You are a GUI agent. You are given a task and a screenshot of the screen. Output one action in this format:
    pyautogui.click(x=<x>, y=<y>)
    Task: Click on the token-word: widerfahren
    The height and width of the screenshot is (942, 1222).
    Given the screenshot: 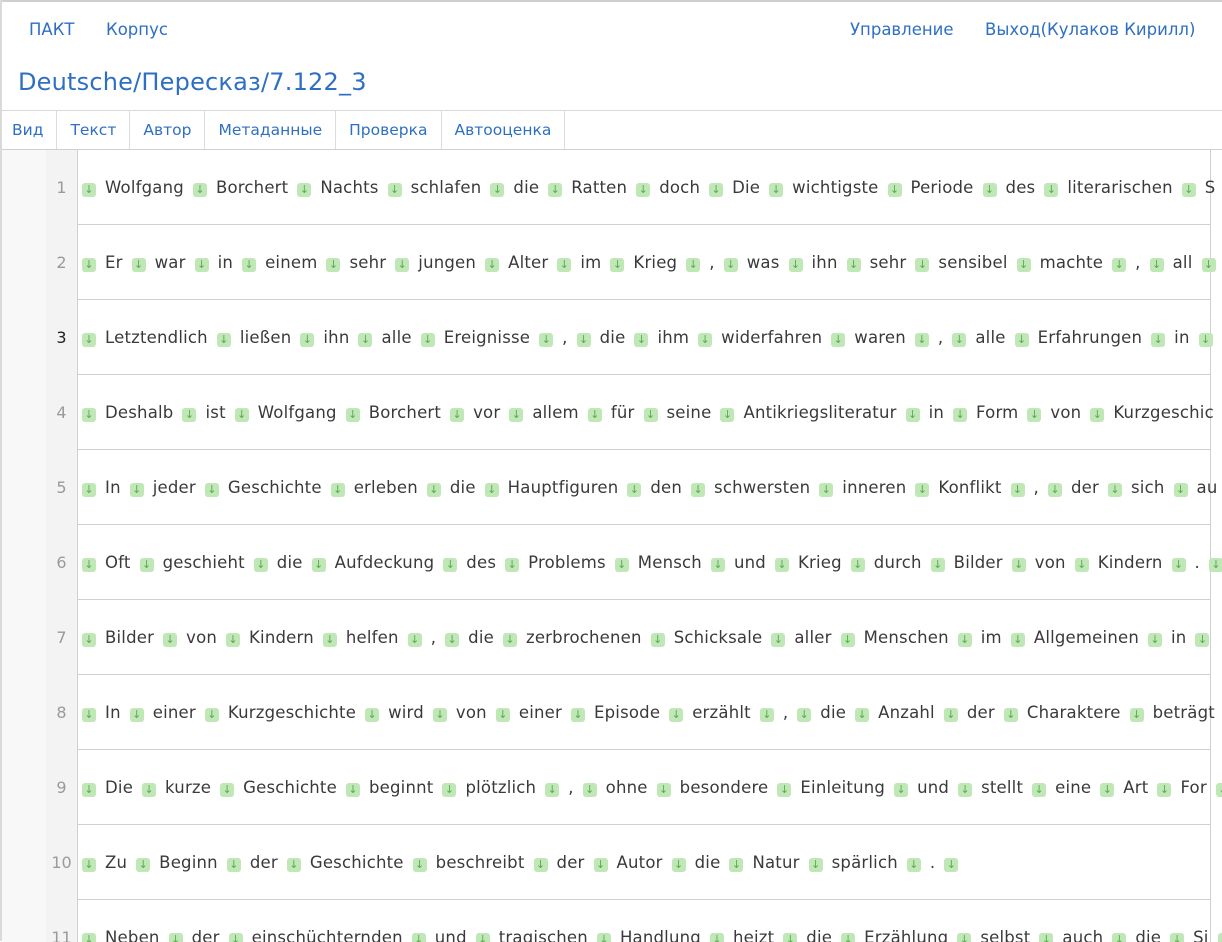 What is the action you would take?
    pyautogui.click(x=771, y=337)
    